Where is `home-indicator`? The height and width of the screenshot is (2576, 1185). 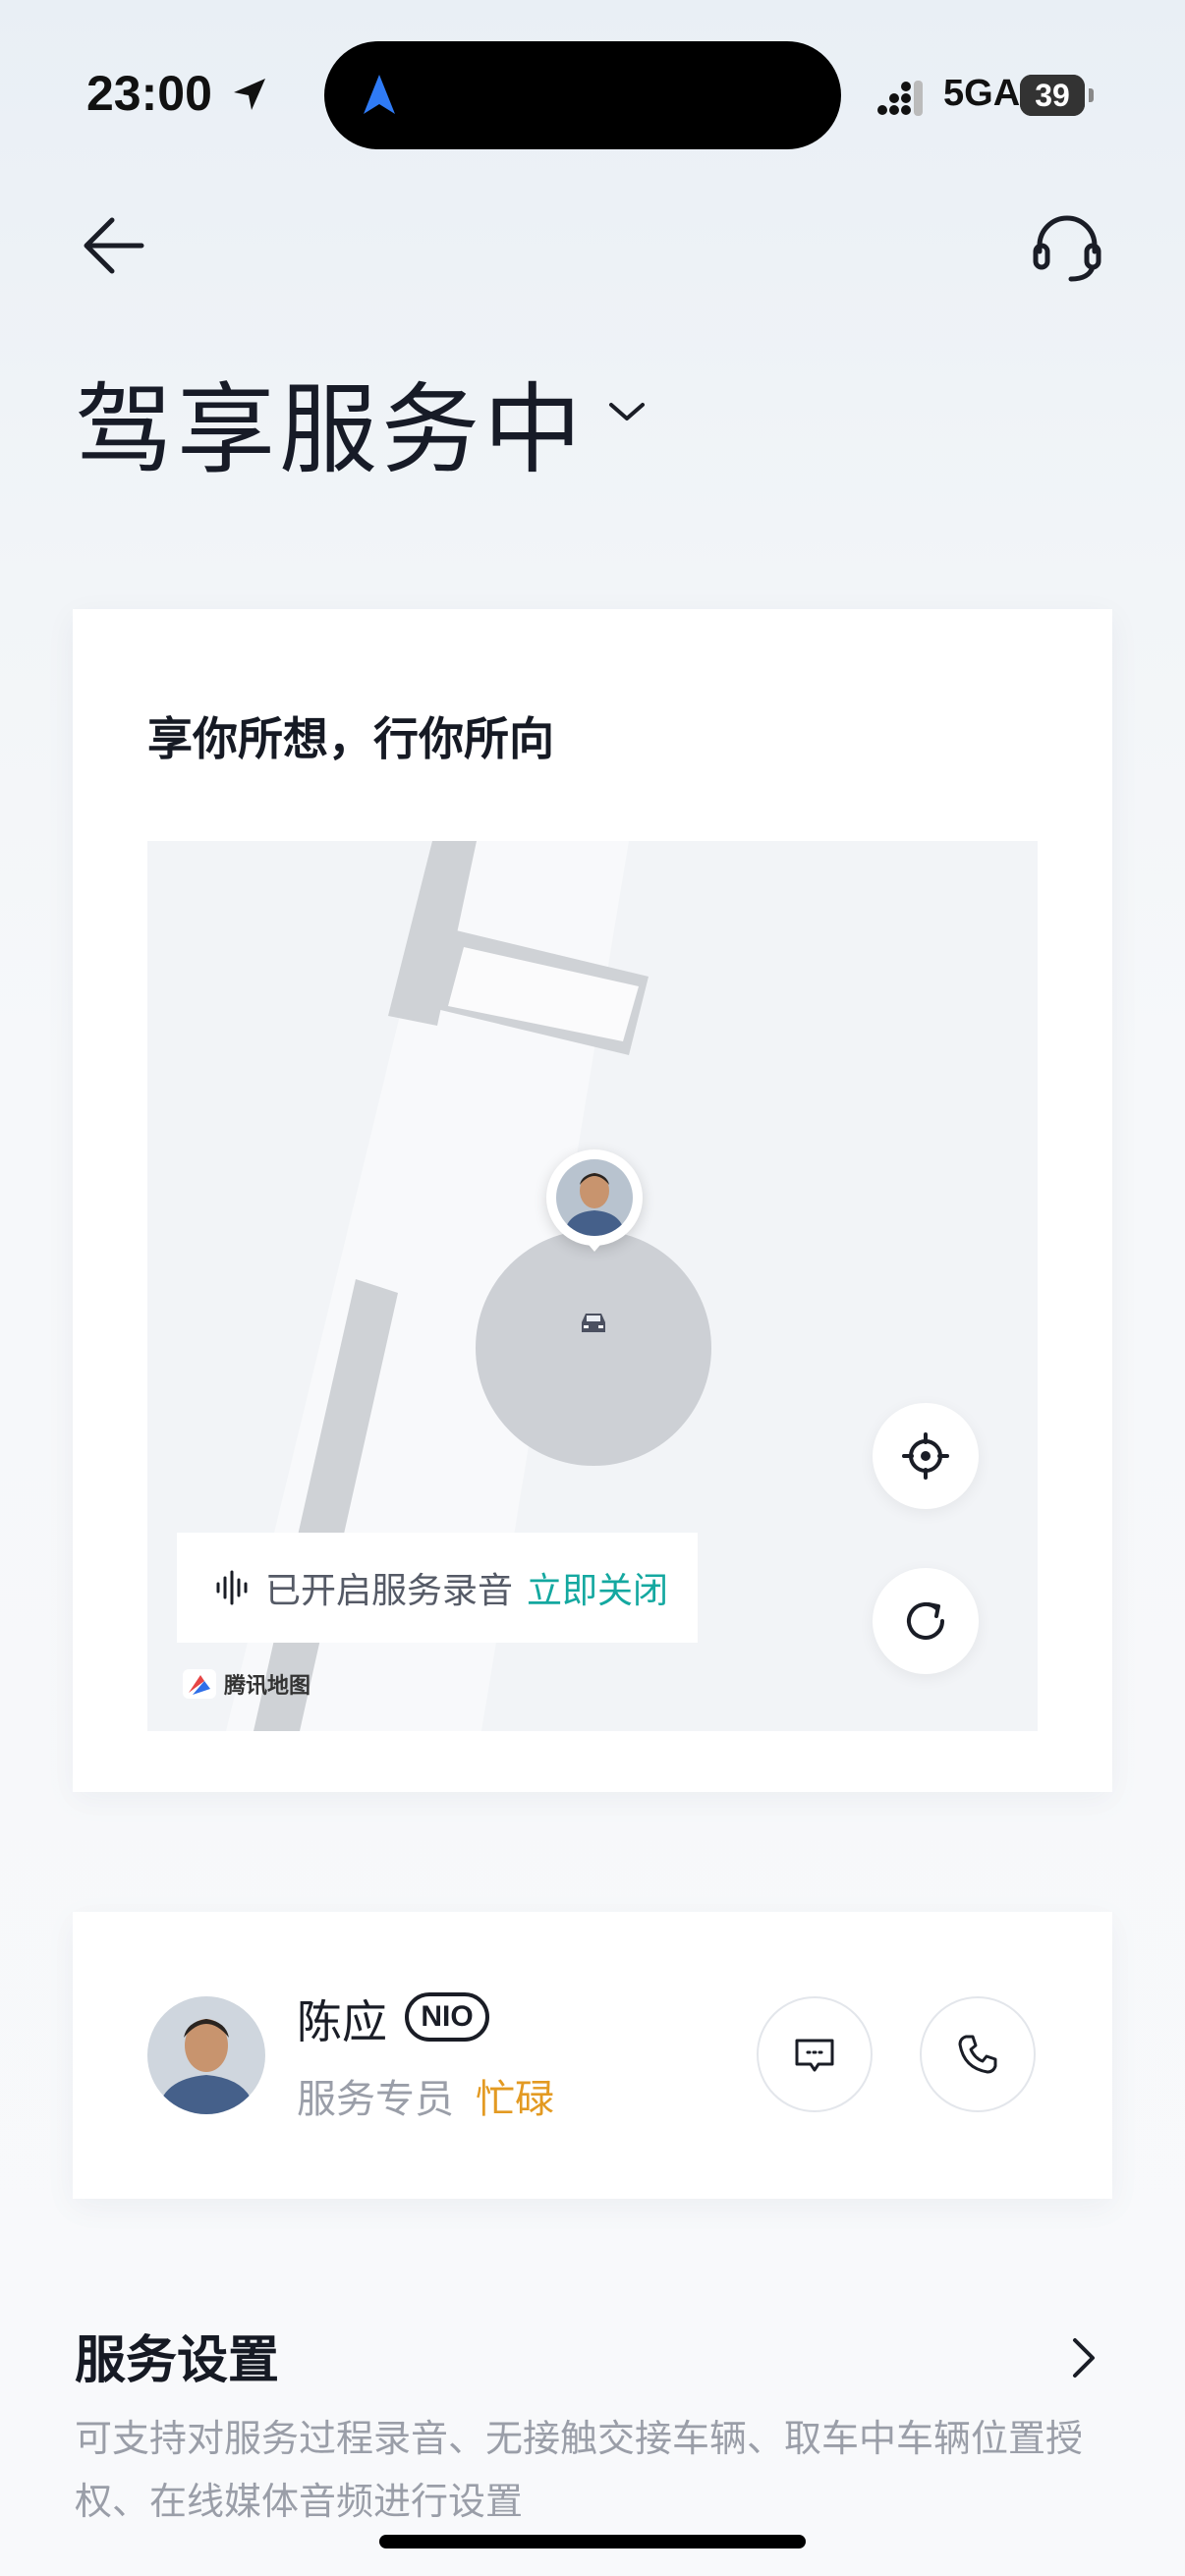 home-indicator is located at coordinates (592, 2541).